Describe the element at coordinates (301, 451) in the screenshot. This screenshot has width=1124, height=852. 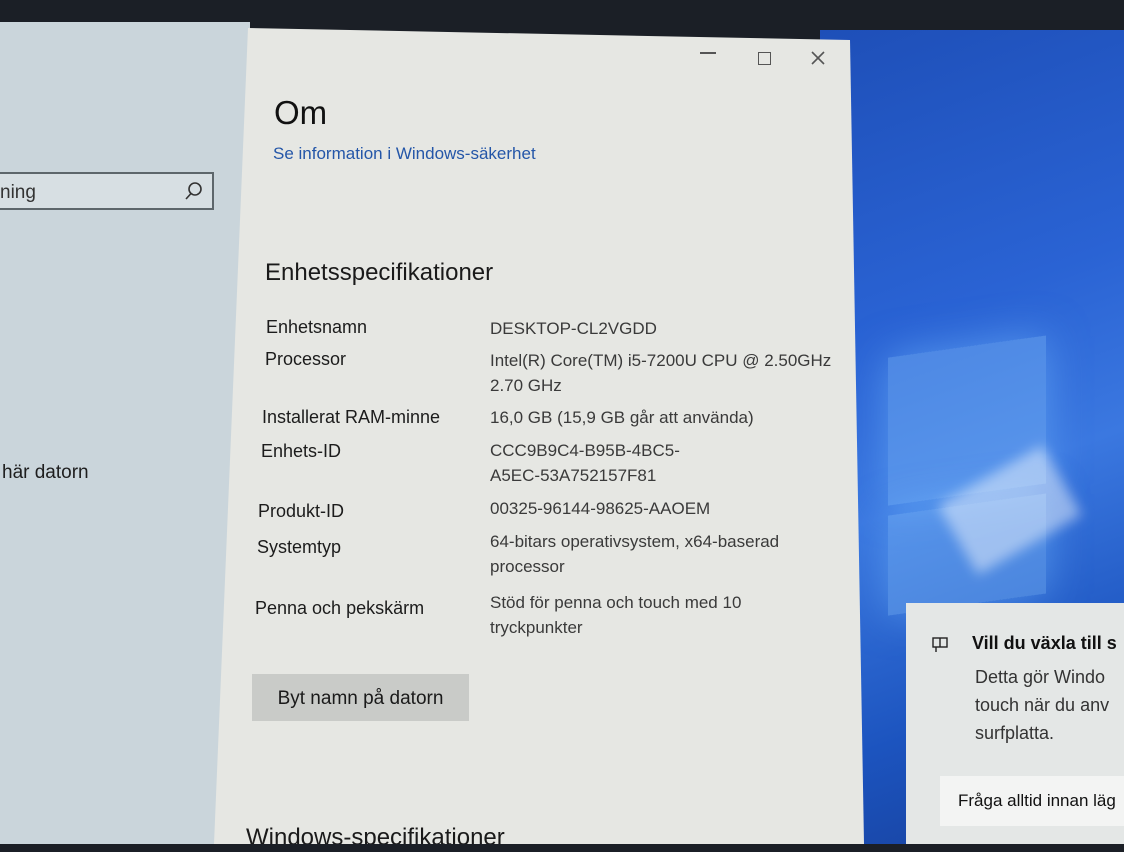
I see `spec-label-device-id: Enhets-ID` at that location.